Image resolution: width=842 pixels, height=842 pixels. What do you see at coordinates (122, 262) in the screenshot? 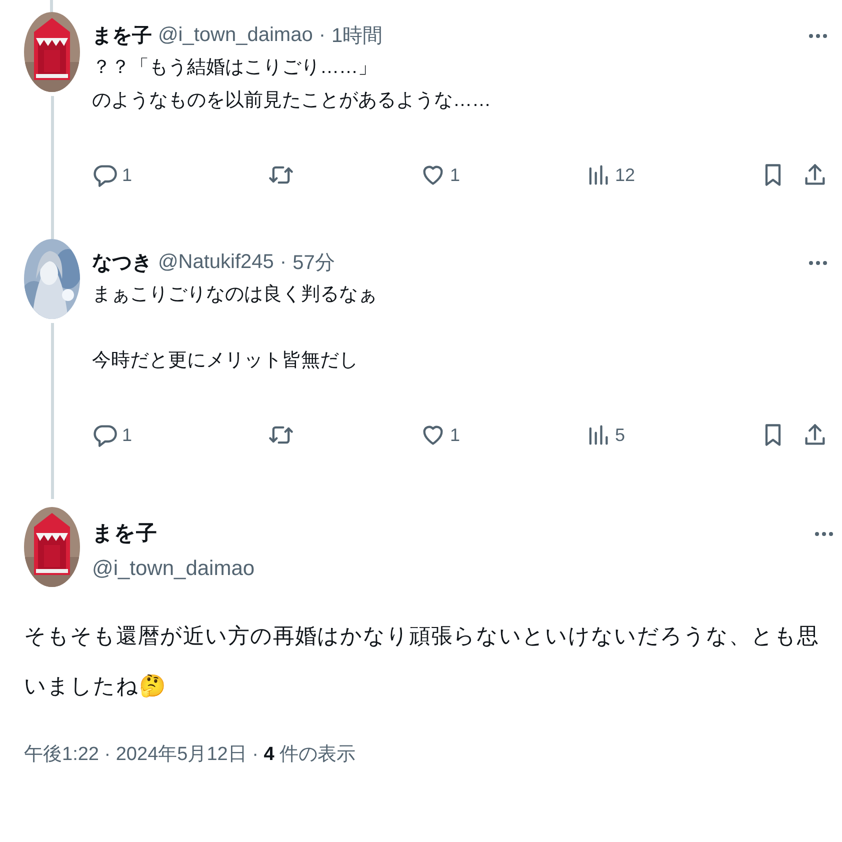
I see `user-name: なつき` at bounding box center [122, 262].